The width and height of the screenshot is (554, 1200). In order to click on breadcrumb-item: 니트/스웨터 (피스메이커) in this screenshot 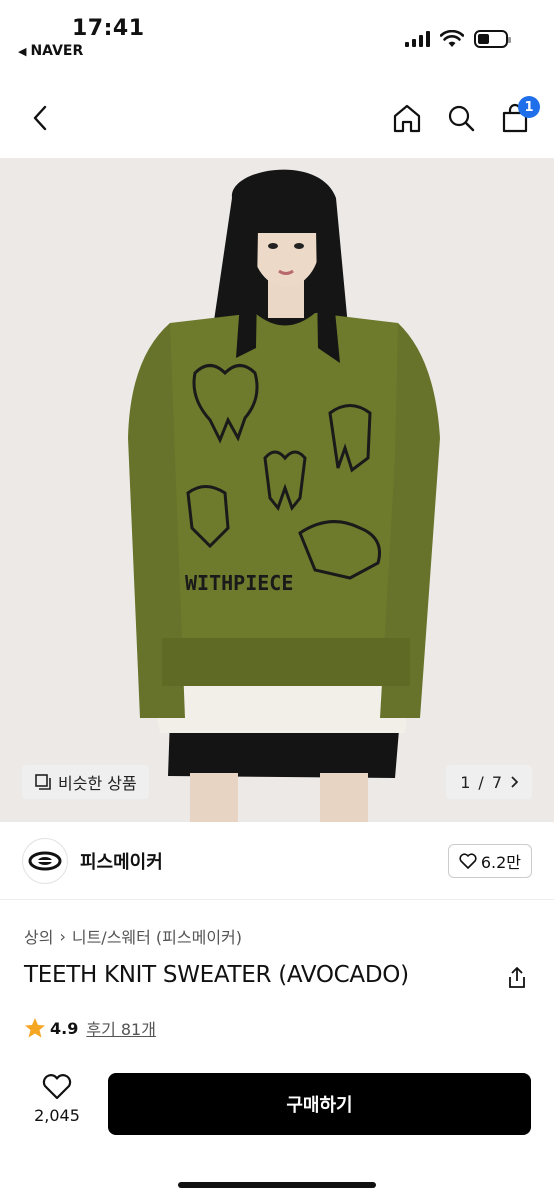, I will do `click(157, 936)`.